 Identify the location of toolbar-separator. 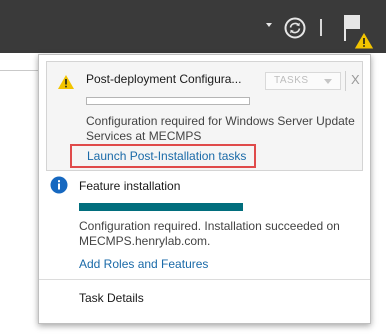
(321, 27).